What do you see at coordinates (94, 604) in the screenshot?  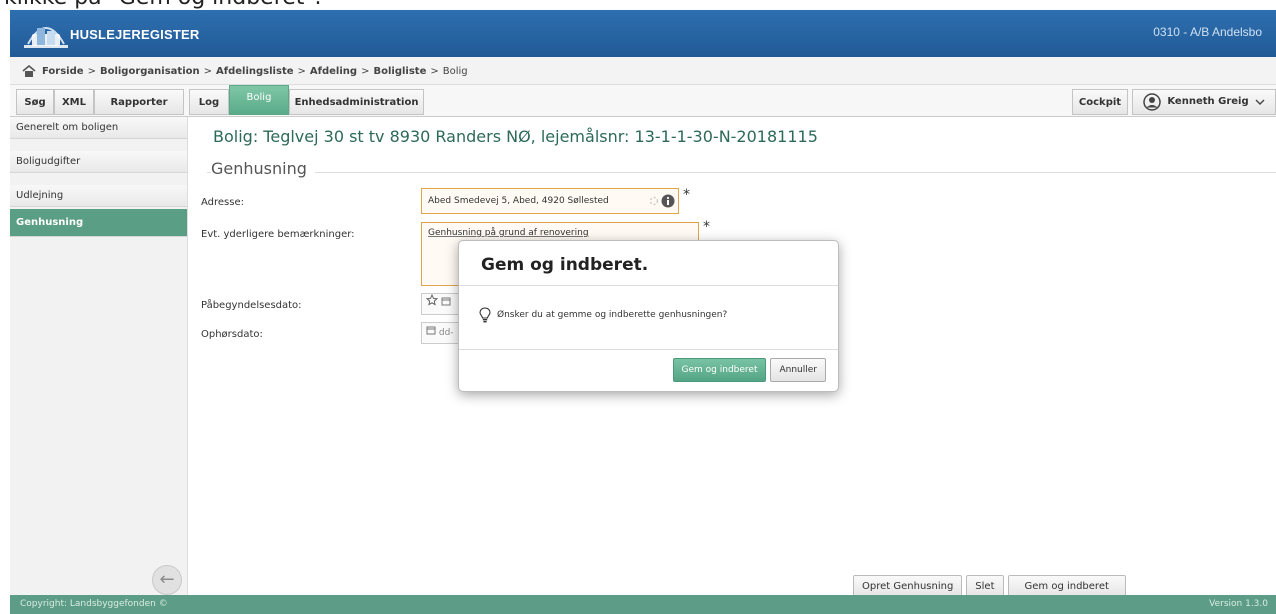 I see `copyright-text: Copyright: Landsbyggefonden ©` at bounding box center [94, 604].